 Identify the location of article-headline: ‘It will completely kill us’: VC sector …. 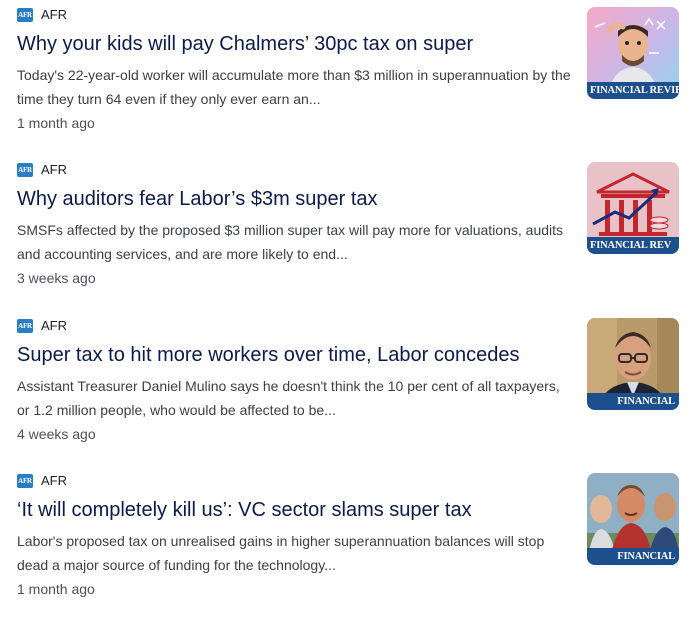
(297, 510).